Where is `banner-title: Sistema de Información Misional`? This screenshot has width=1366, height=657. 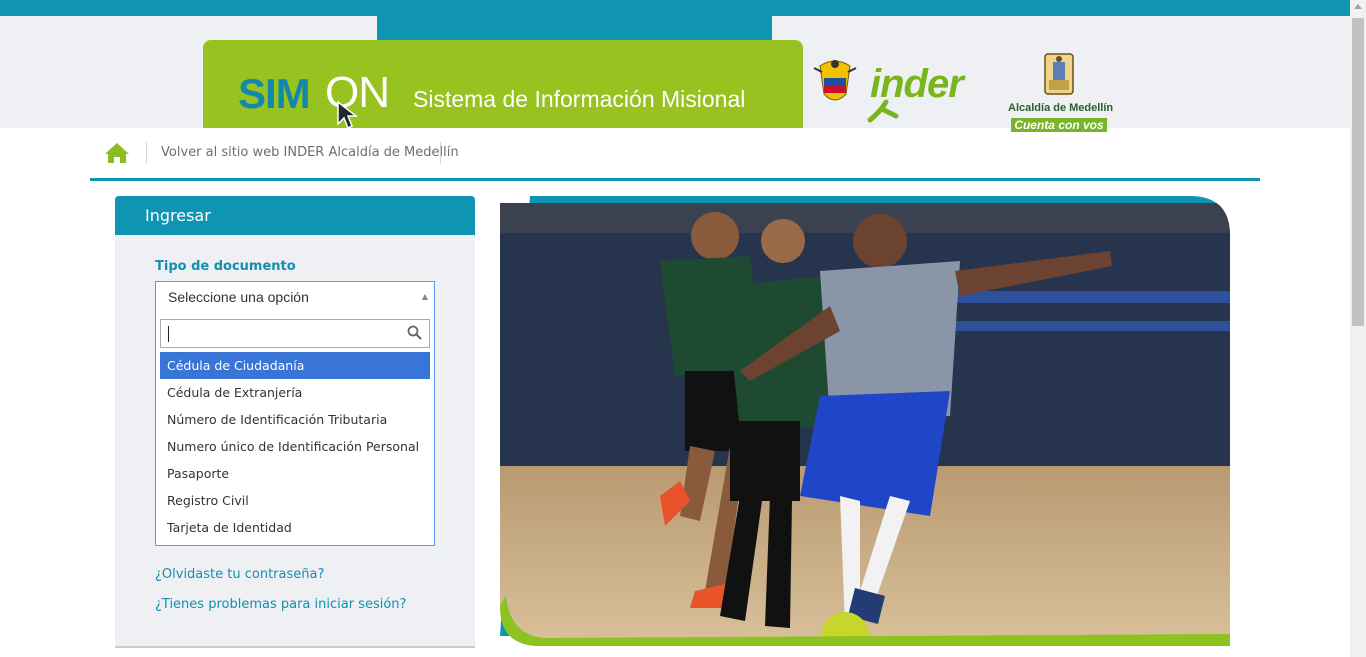 banner-title: Sistema de Información Misional is located at coordinates (579, 99).